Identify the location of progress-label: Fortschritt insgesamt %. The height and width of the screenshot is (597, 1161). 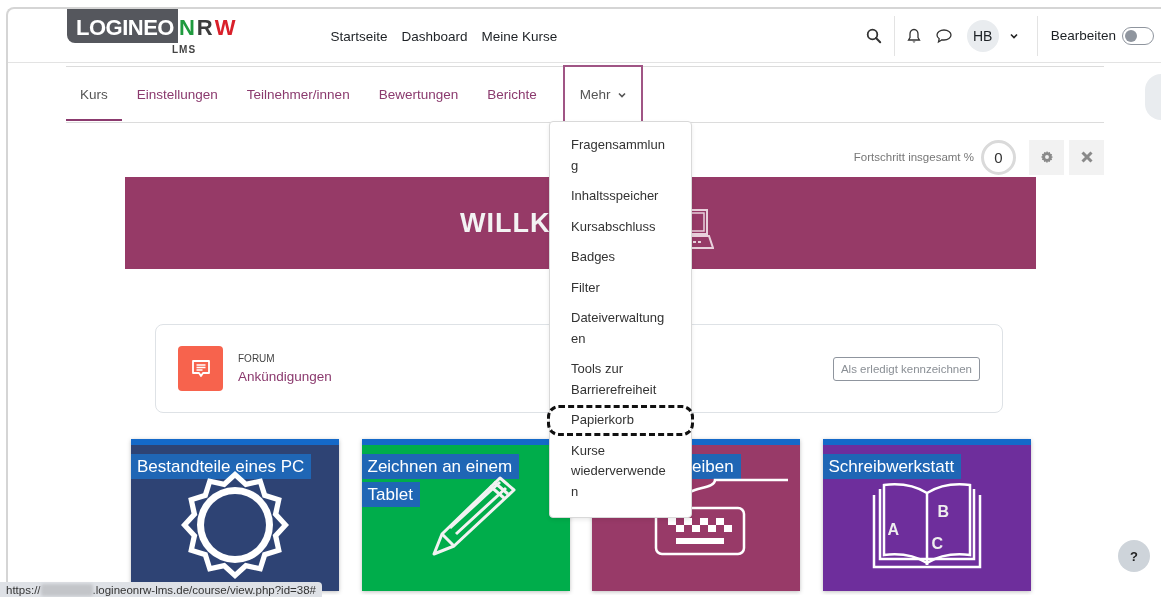
(913, 157).